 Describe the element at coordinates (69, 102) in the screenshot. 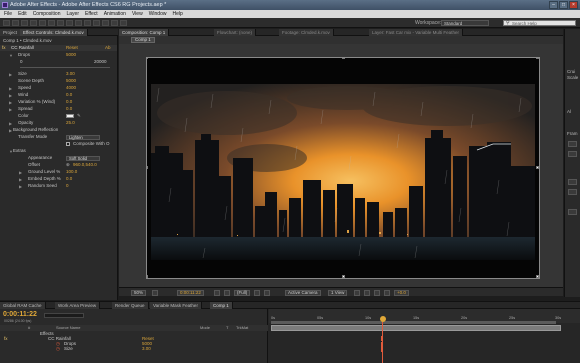

I see `param-value-variation: 0.0` at that location.